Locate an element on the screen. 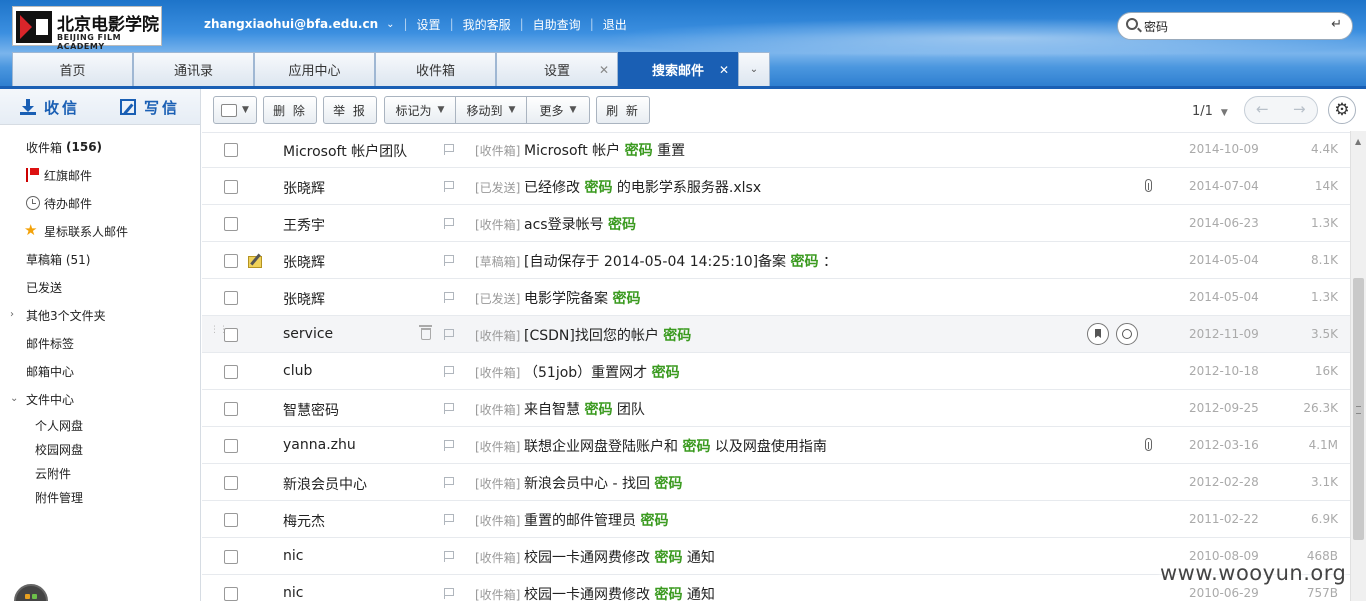 The image size is (1366, 601). next-page-icon: → is located at coordinates (1299, 109).